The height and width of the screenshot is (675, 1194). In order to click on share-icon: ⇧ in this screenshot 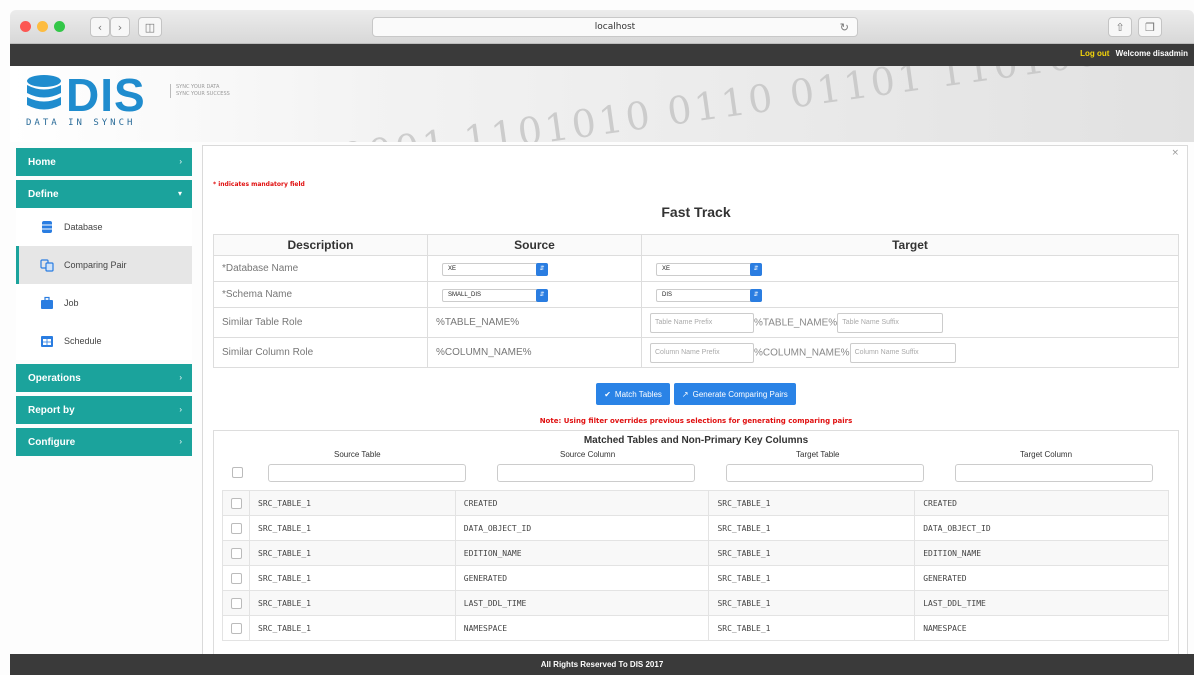, I will do `click(1120, 27)`.